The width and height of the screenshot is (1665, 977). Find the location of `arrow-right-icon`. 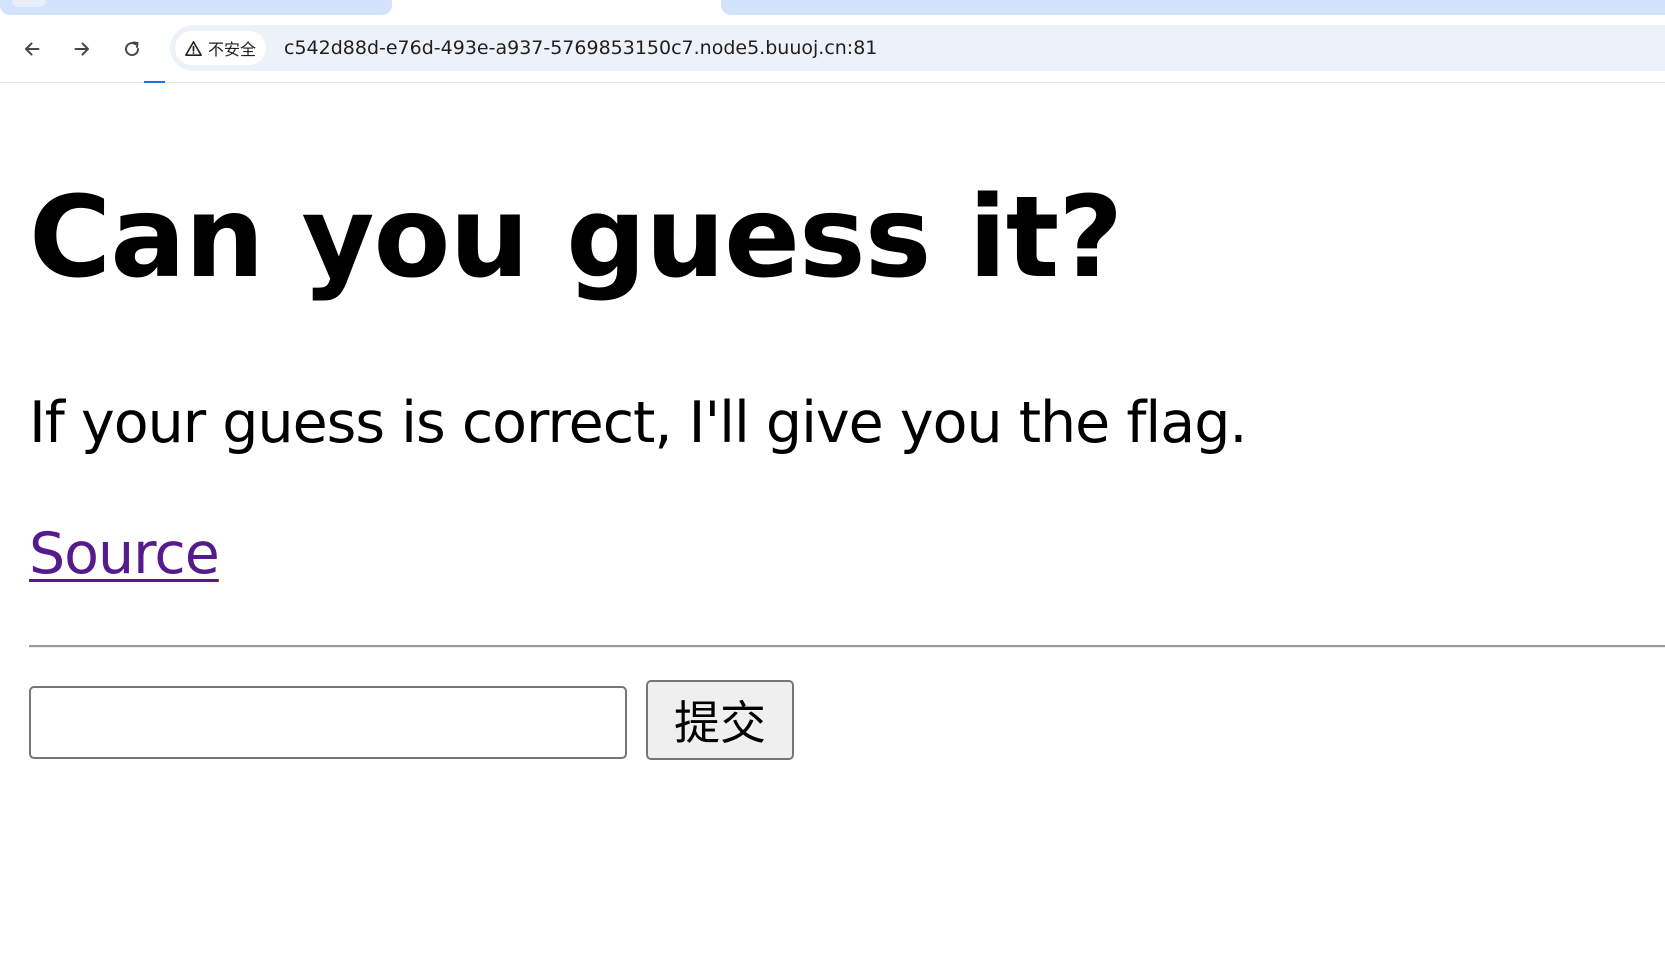

arrow-right-icon is located at coordinates (81, 49).